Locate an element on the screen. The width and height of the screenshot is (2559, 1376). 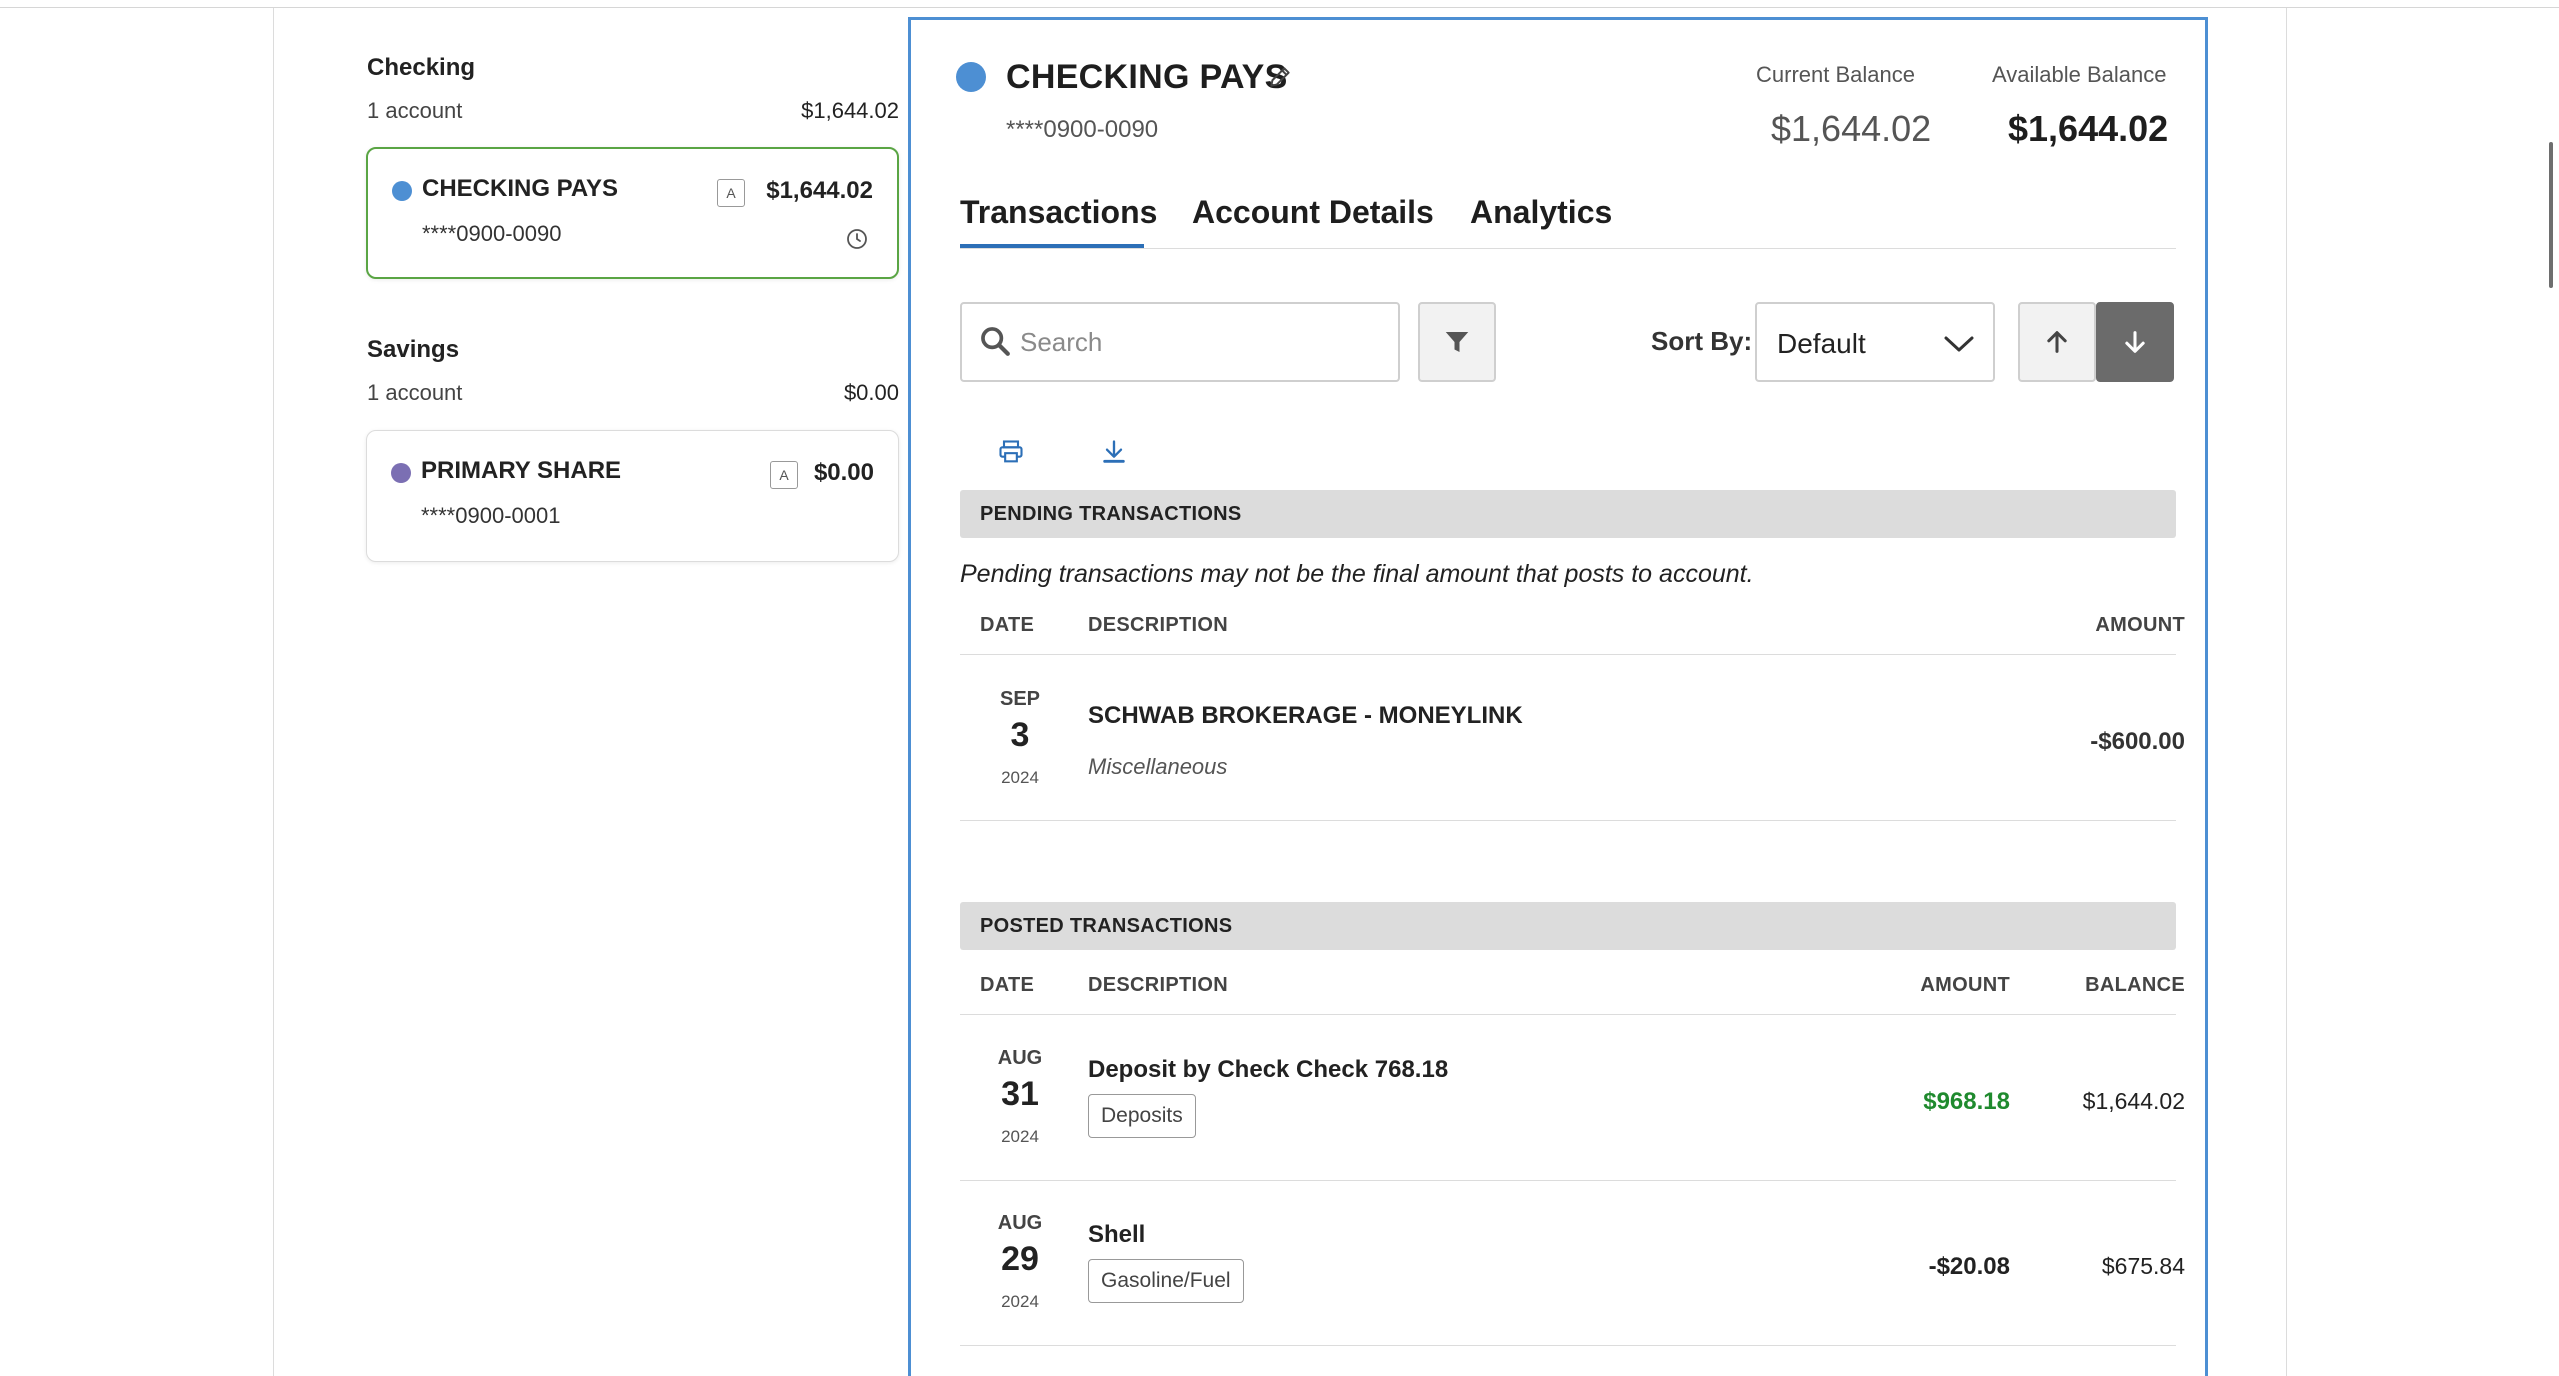
search-box is located at coordinates (1180, 342).